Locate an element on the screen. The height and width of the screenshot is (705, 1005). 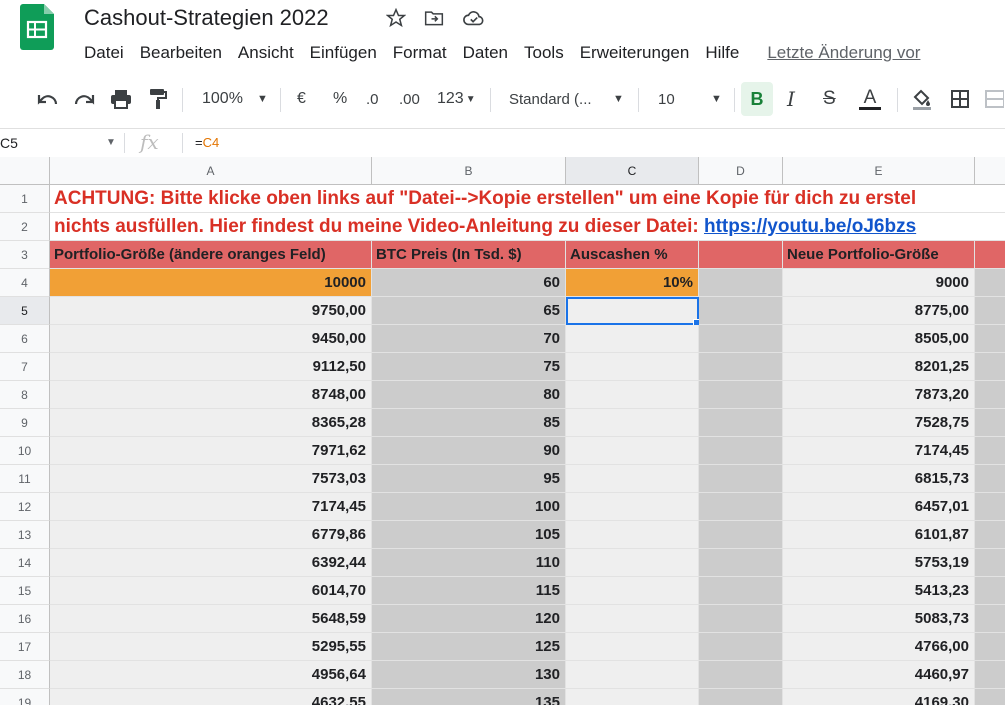
btc-price-cell: 100 is located at coordinates (469, 507).